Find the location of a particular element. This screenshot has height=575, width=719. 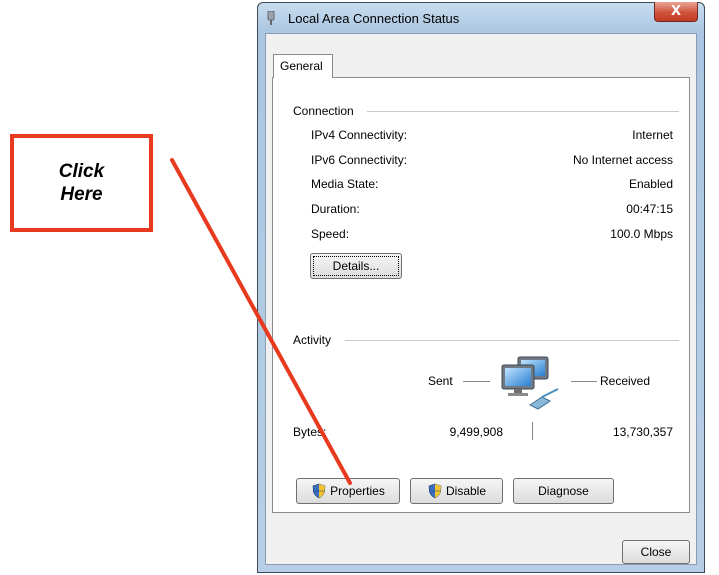

activity-group-heading: Activity is located at coordinates (312, 340).